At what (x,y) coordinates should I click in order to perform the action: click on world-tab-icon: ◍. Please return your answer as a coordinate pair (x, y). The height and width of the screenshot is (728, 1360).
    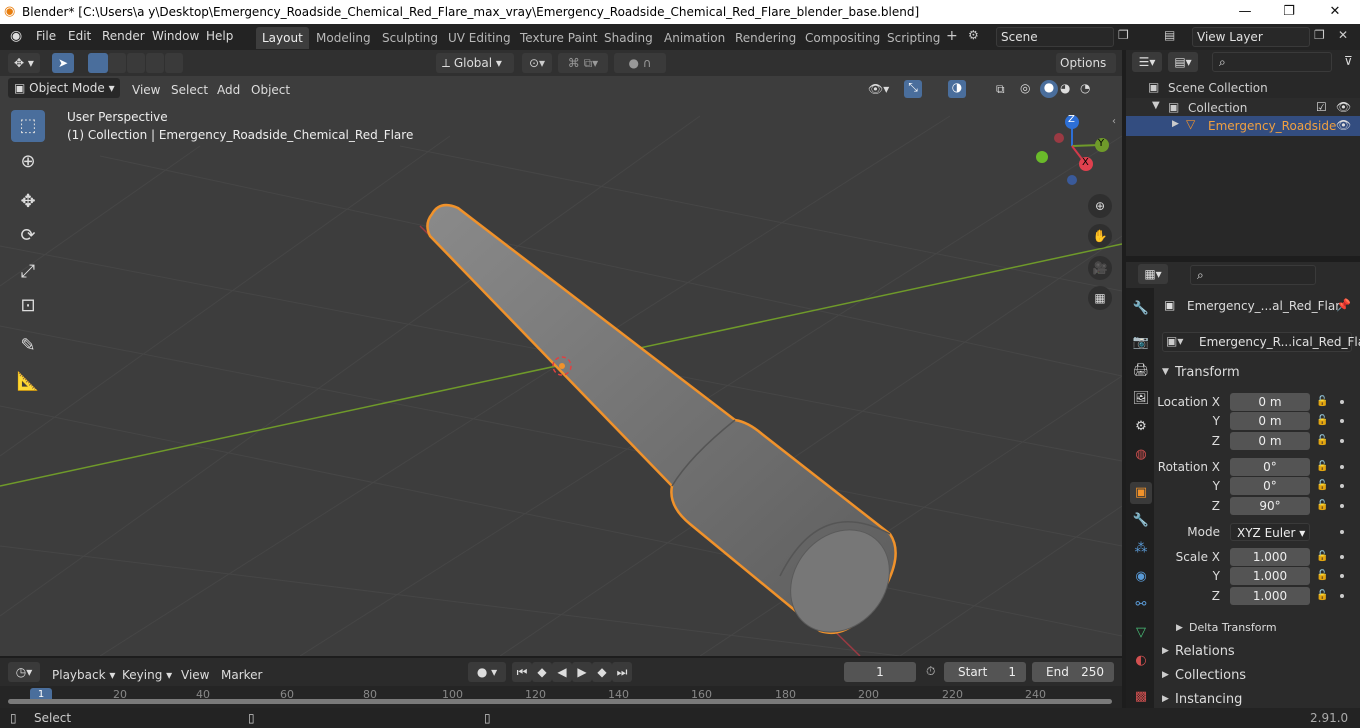
    Looking at the image, I should click on (1141, 455).